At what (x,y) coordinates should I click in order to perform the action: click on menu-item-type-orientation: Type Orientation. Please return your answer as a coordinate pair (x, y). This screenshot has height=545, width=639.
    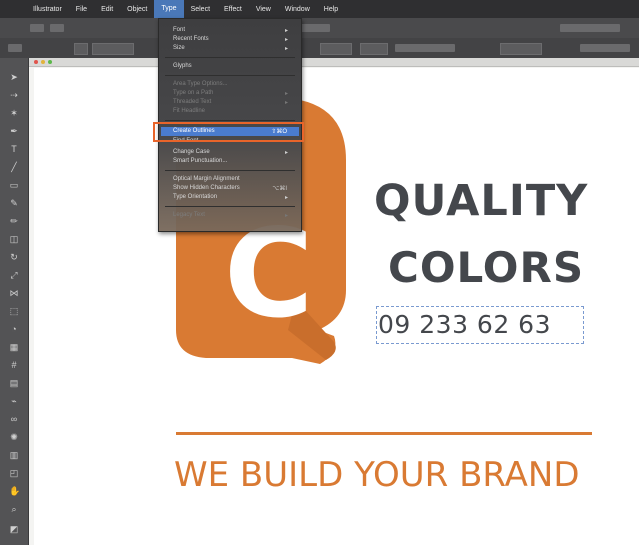
    Looking at the image, I should click on (195, 197).